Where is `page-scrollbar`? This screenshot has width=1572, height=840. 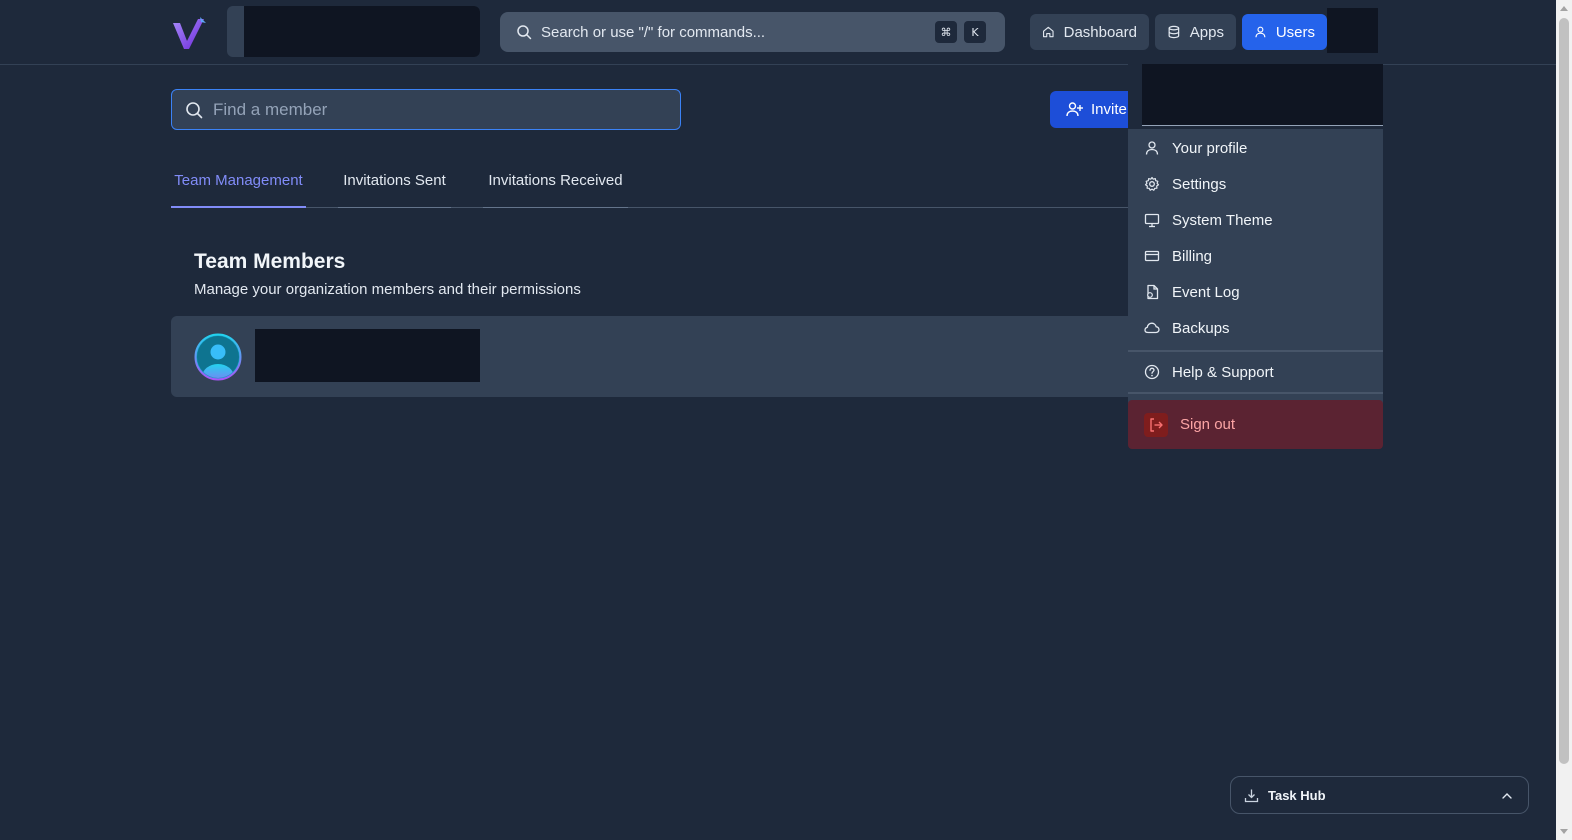 page-scrollbar is located at coordinates (1564, 420).